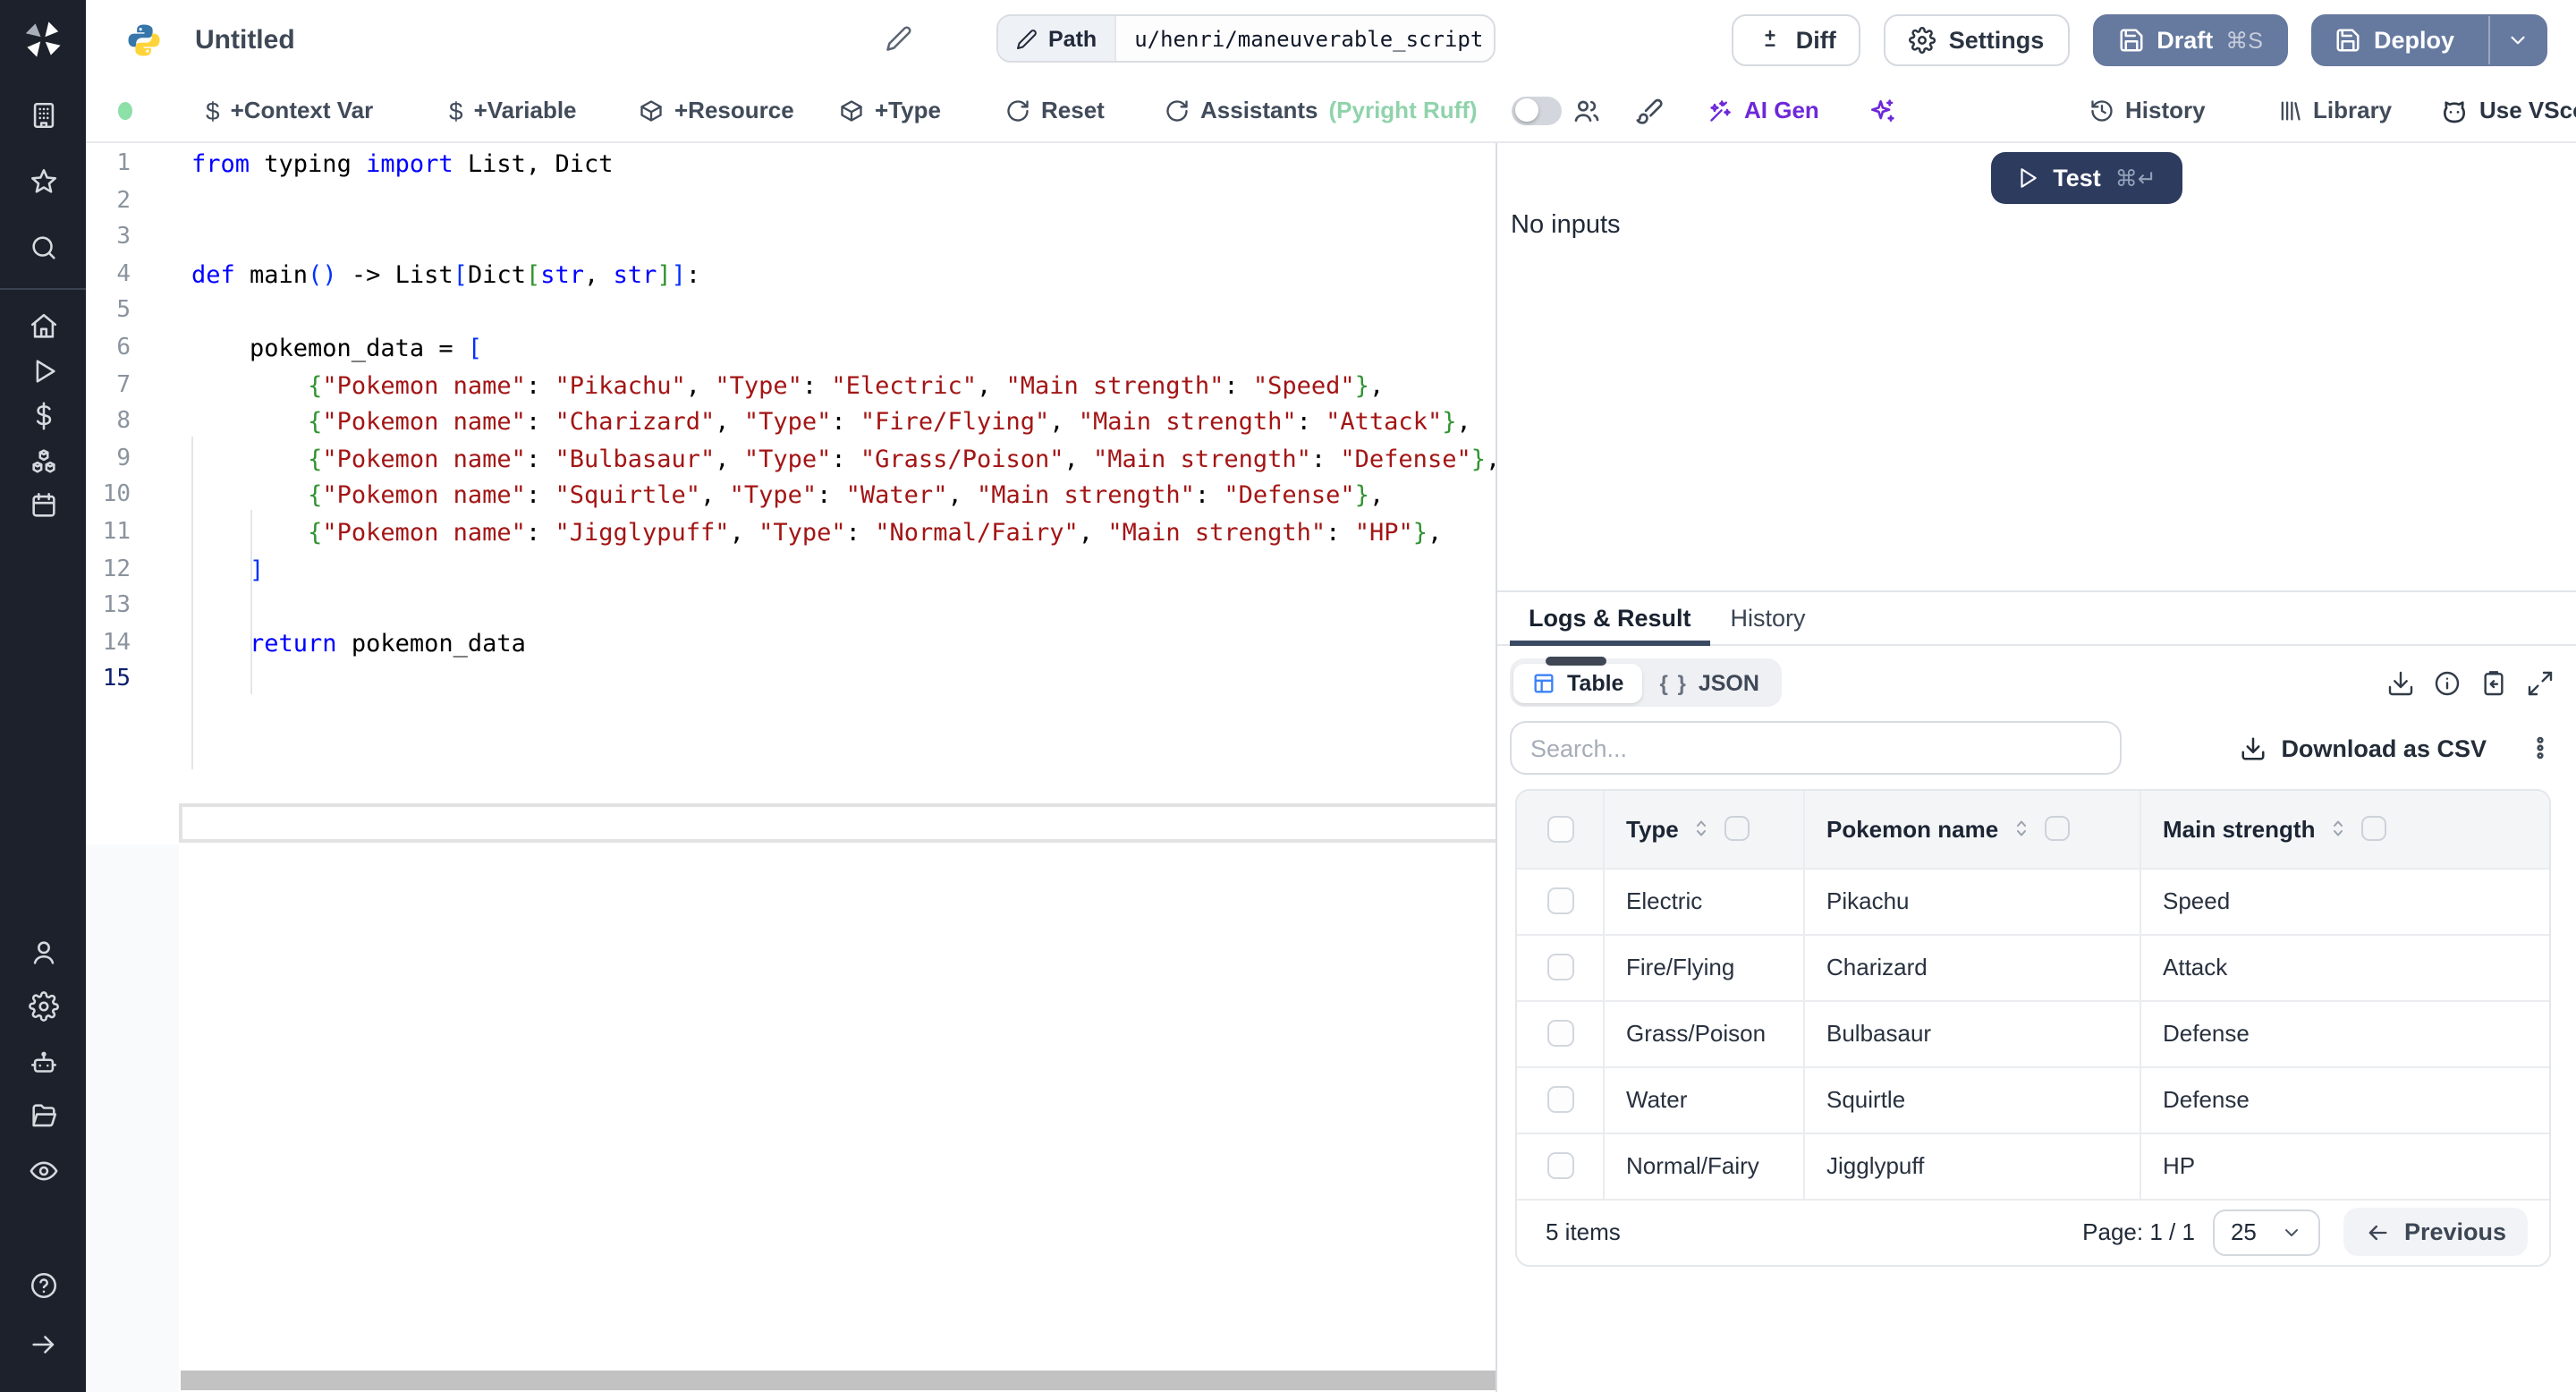 Image resolution: width=2576 pixels, height=1392 pixels. What do you see at coordinates (43, 1344) in the screenshot?
I see `collapse-arrow-right-icon` at bounding box center [43, 1344].